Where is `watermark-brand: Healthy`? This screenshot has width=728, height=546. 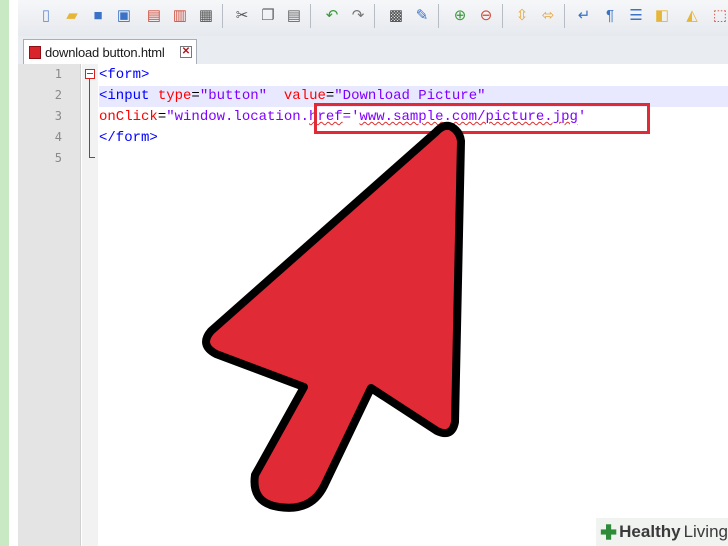 watermark-brand: Healthy is located at coordinates (650, 531).